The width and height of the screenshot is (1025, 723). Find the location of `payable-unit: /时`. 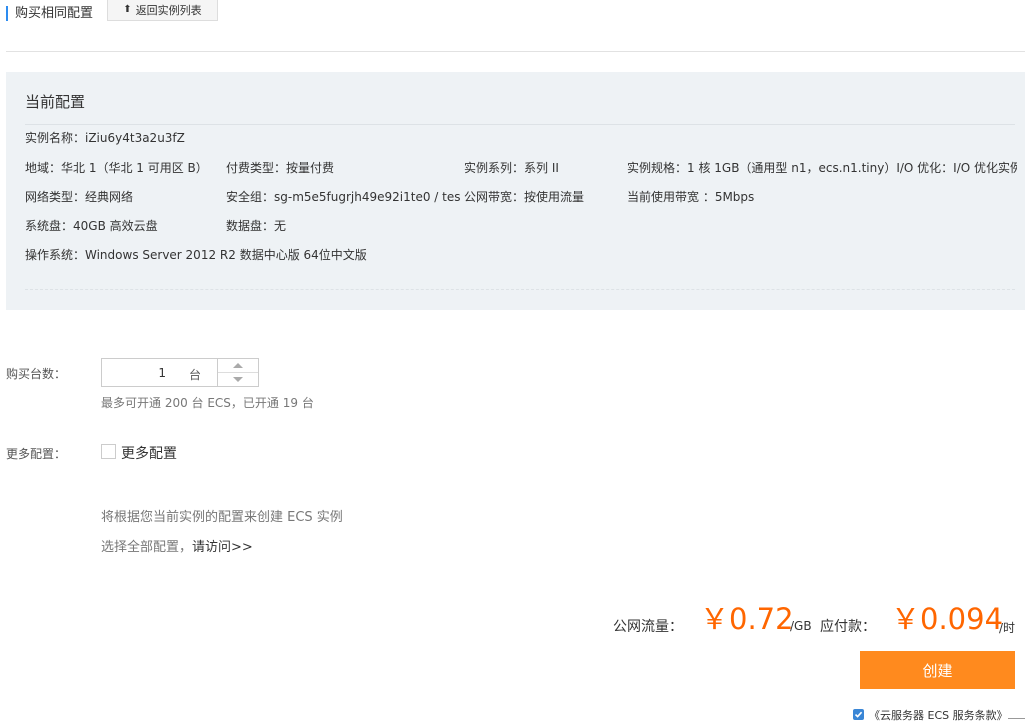

payable-unit: /时 is located at coordinates (1007, 628).